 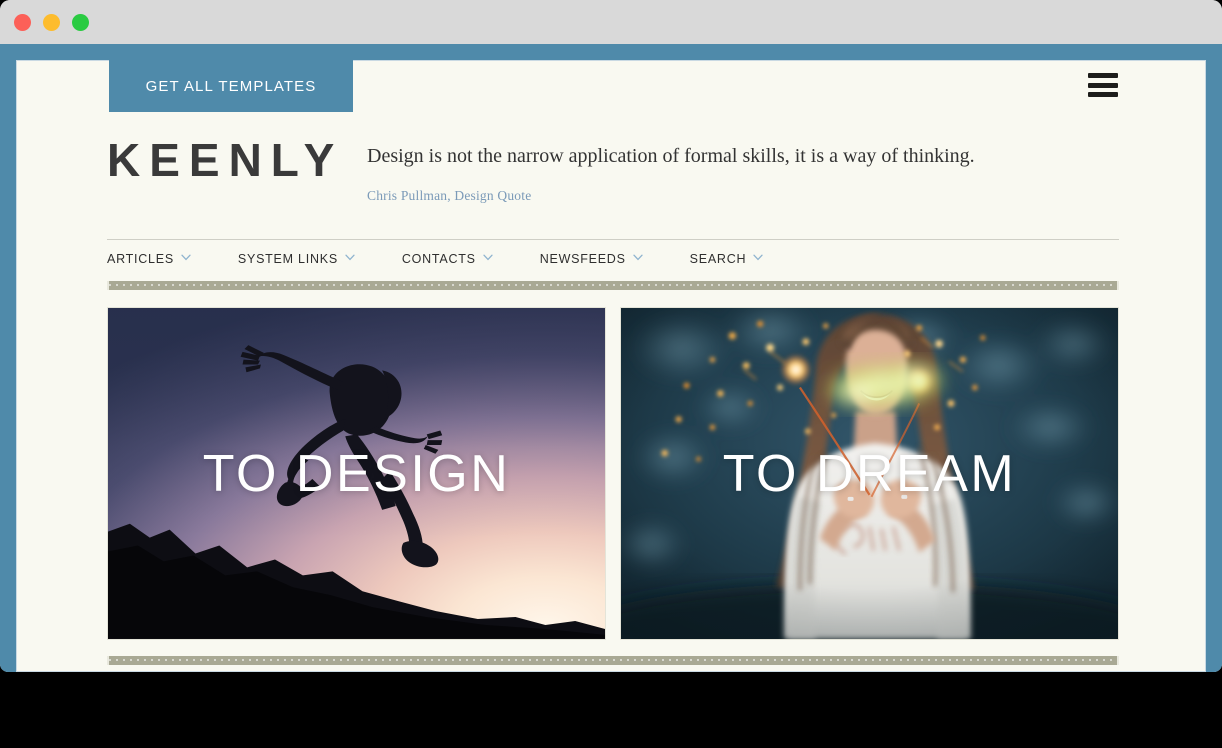 What do you see at coordinates (22, 22) in the screenshot?
I see `close-window-button` at bounding box center [22, 22].